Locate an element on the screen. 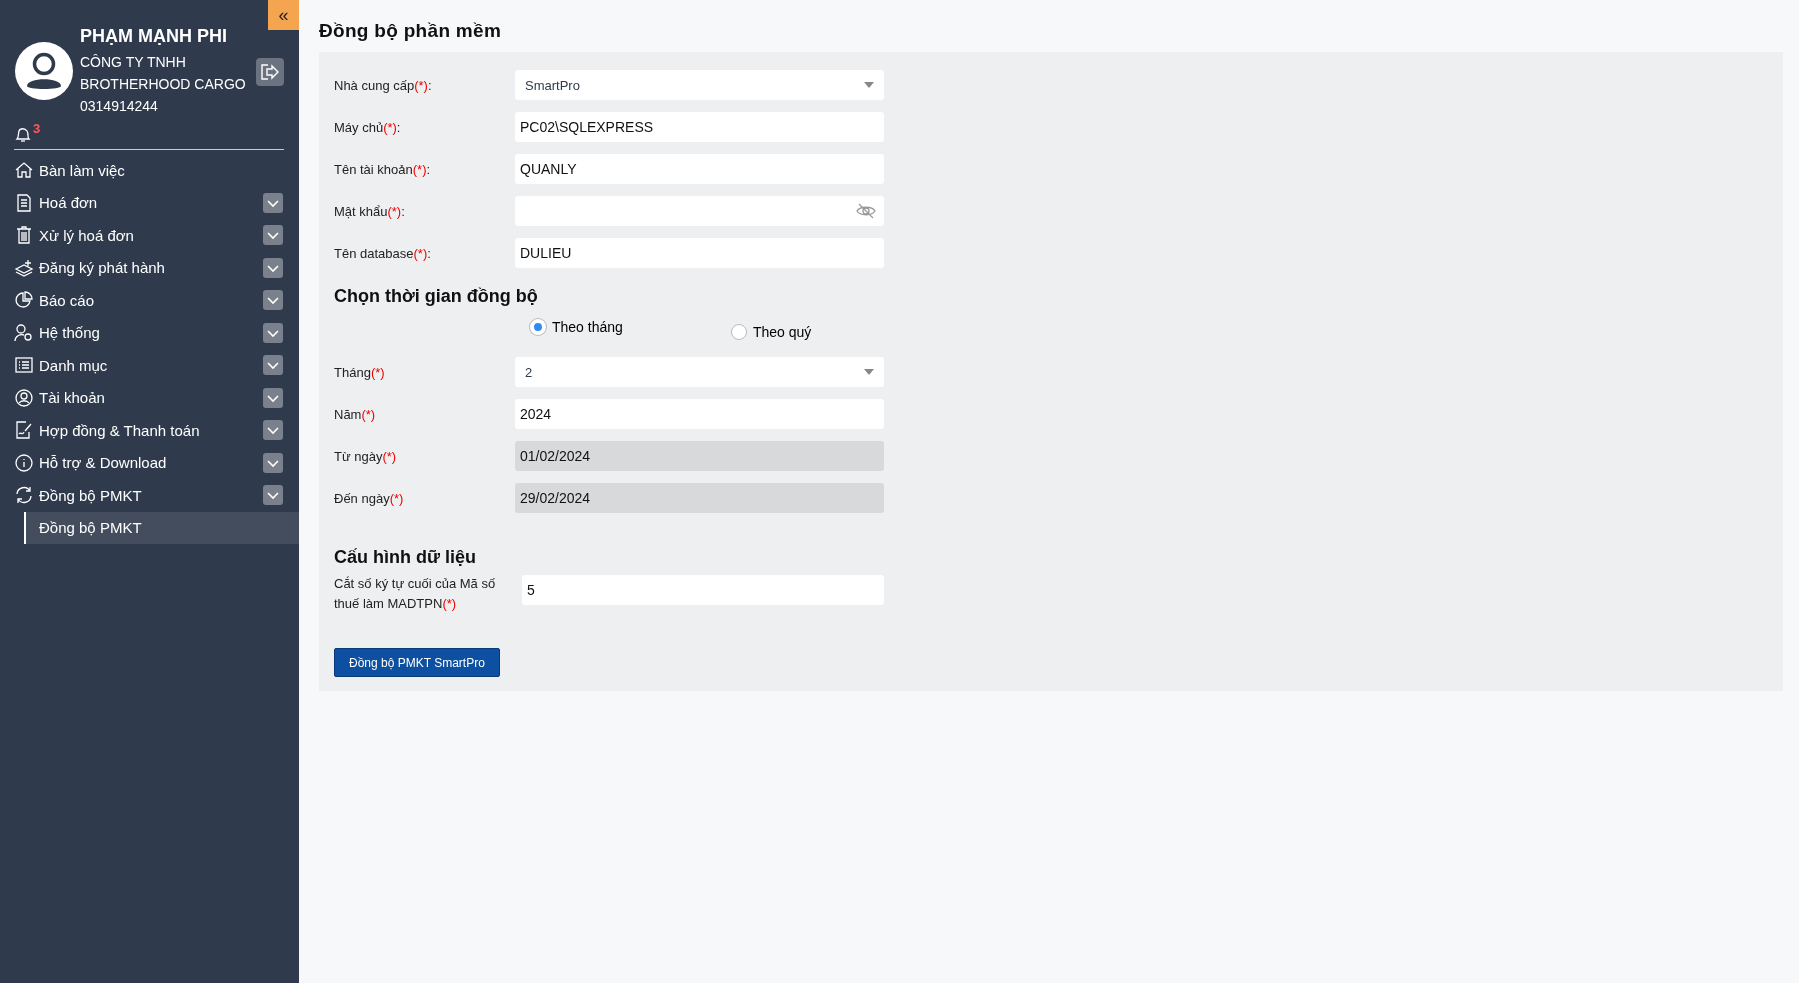 The width and height of the screenshot is (1799, 983). field-label: Năm(*) is located at coordinates (355, 414).